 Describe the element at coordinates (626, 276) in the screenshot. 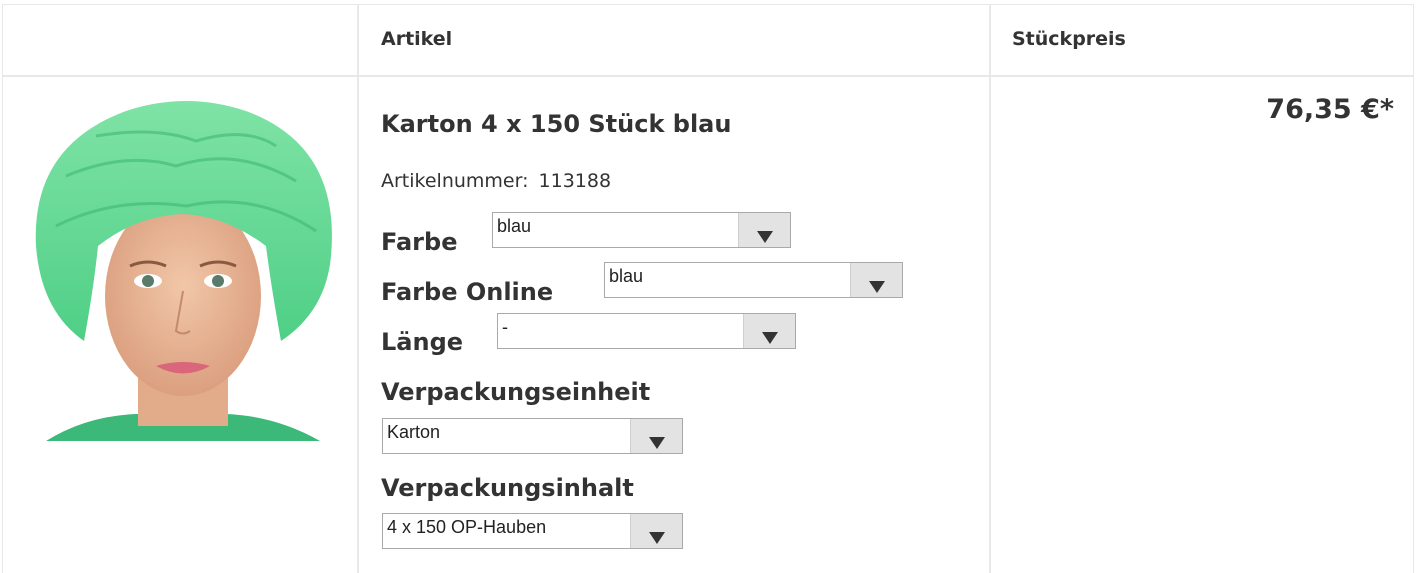

I see `farbe-online-select-value: blau` at that location.